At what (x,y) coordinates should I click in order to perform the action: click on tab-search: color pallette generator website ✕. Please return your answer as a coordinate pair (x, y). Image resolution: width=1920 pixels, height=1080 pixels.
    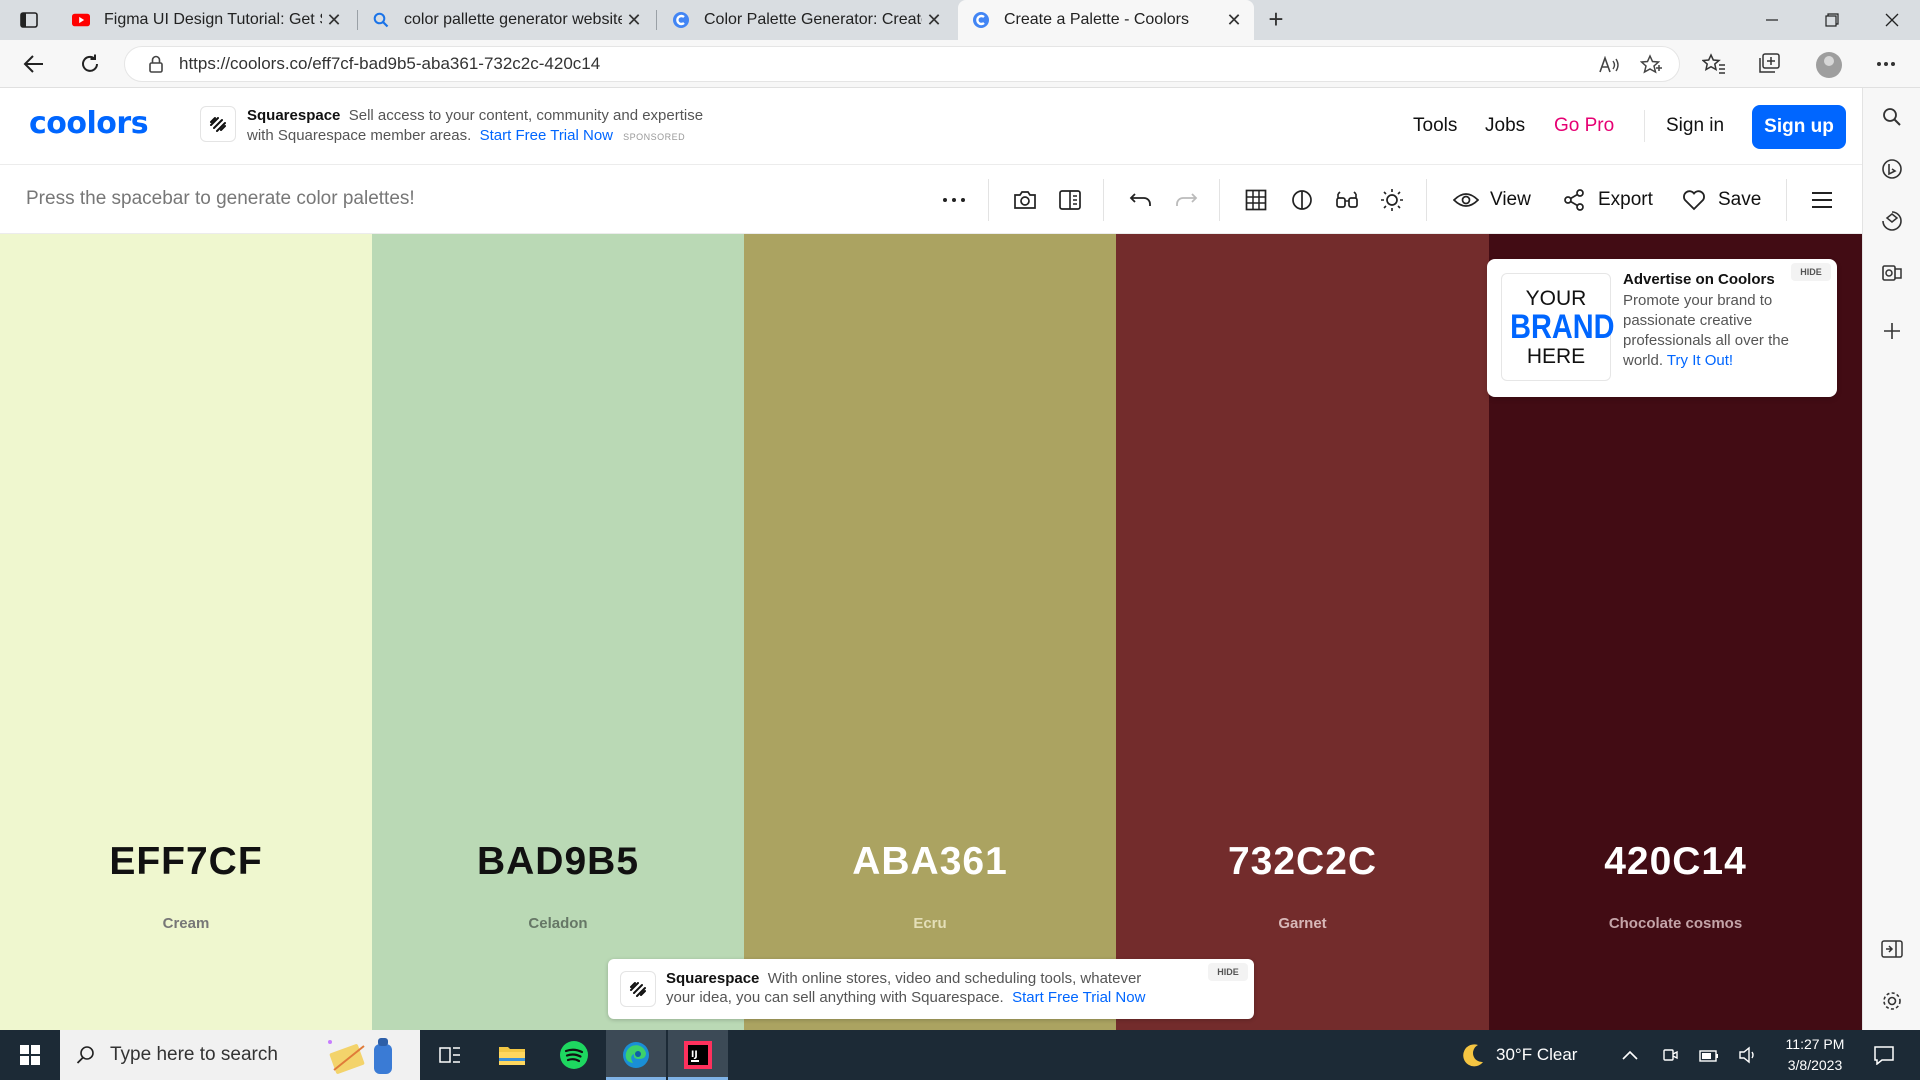
    Looking at the image, I should click on (506, 20).